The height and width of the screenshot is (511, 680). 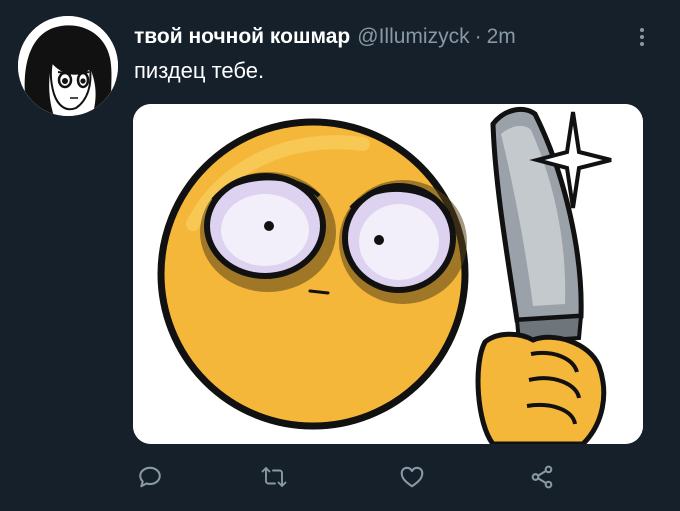 I want to click on share-icon, so click(x=542, y=477).